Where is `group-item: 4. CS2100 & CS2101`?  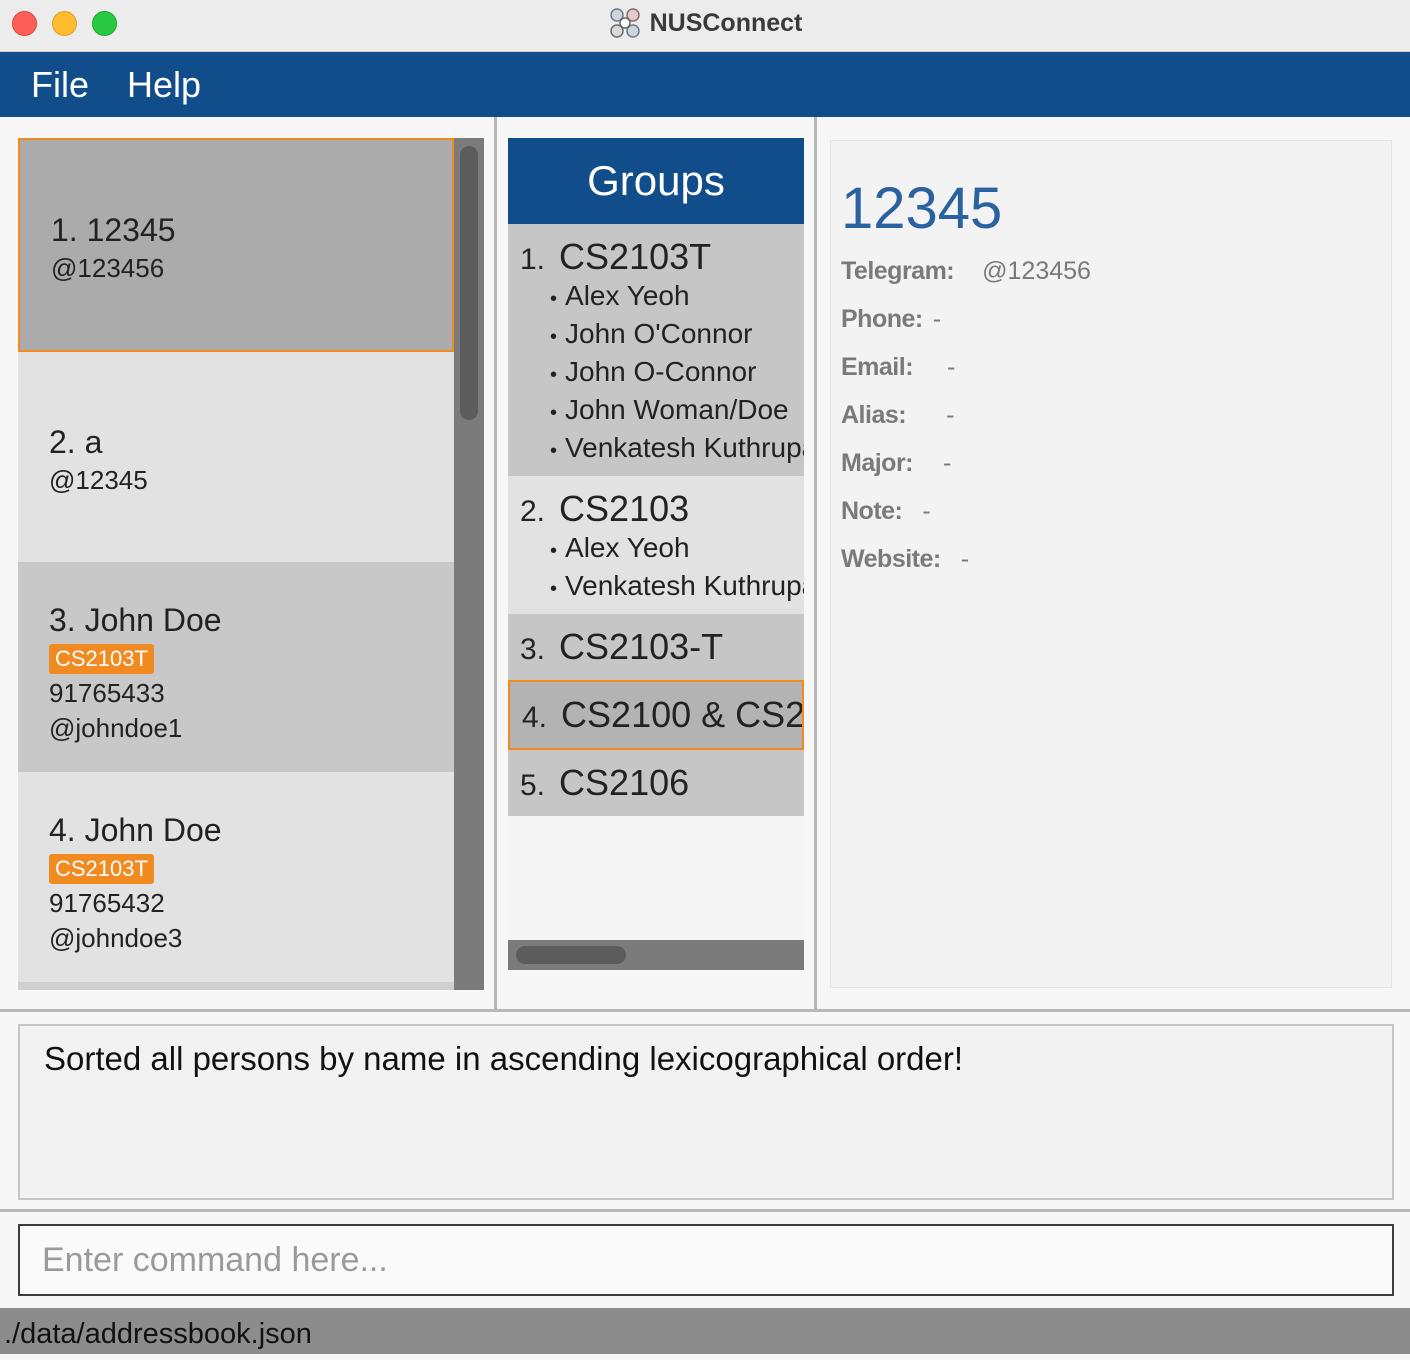 group-item: 4. CS2100 & CS2101 is located at coordinates (656, 715).